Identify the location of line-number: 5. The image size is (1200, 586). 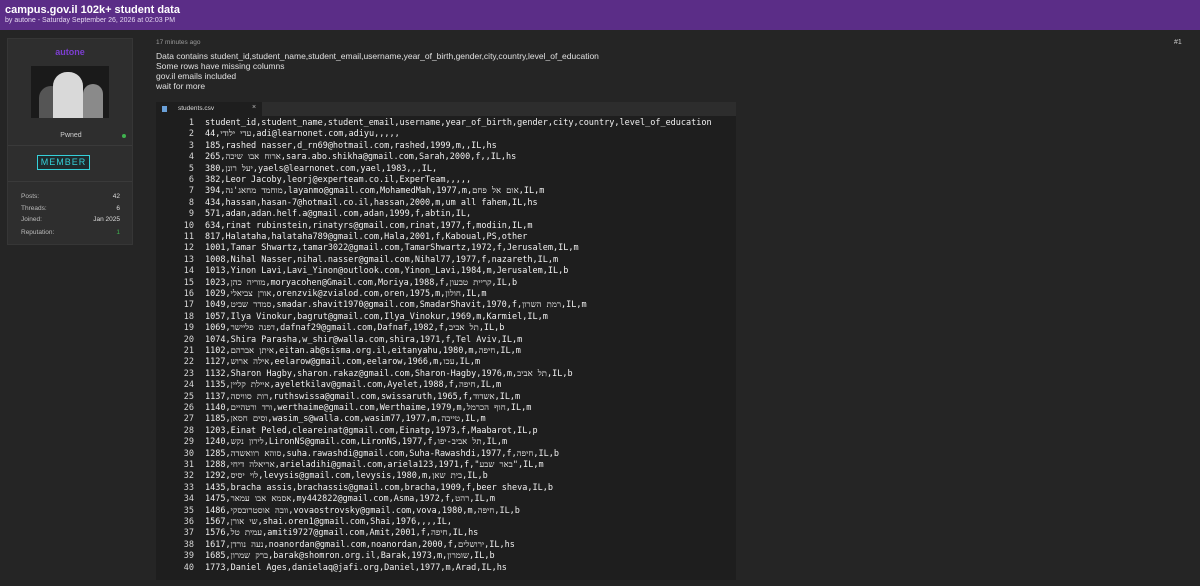
(191, 168).